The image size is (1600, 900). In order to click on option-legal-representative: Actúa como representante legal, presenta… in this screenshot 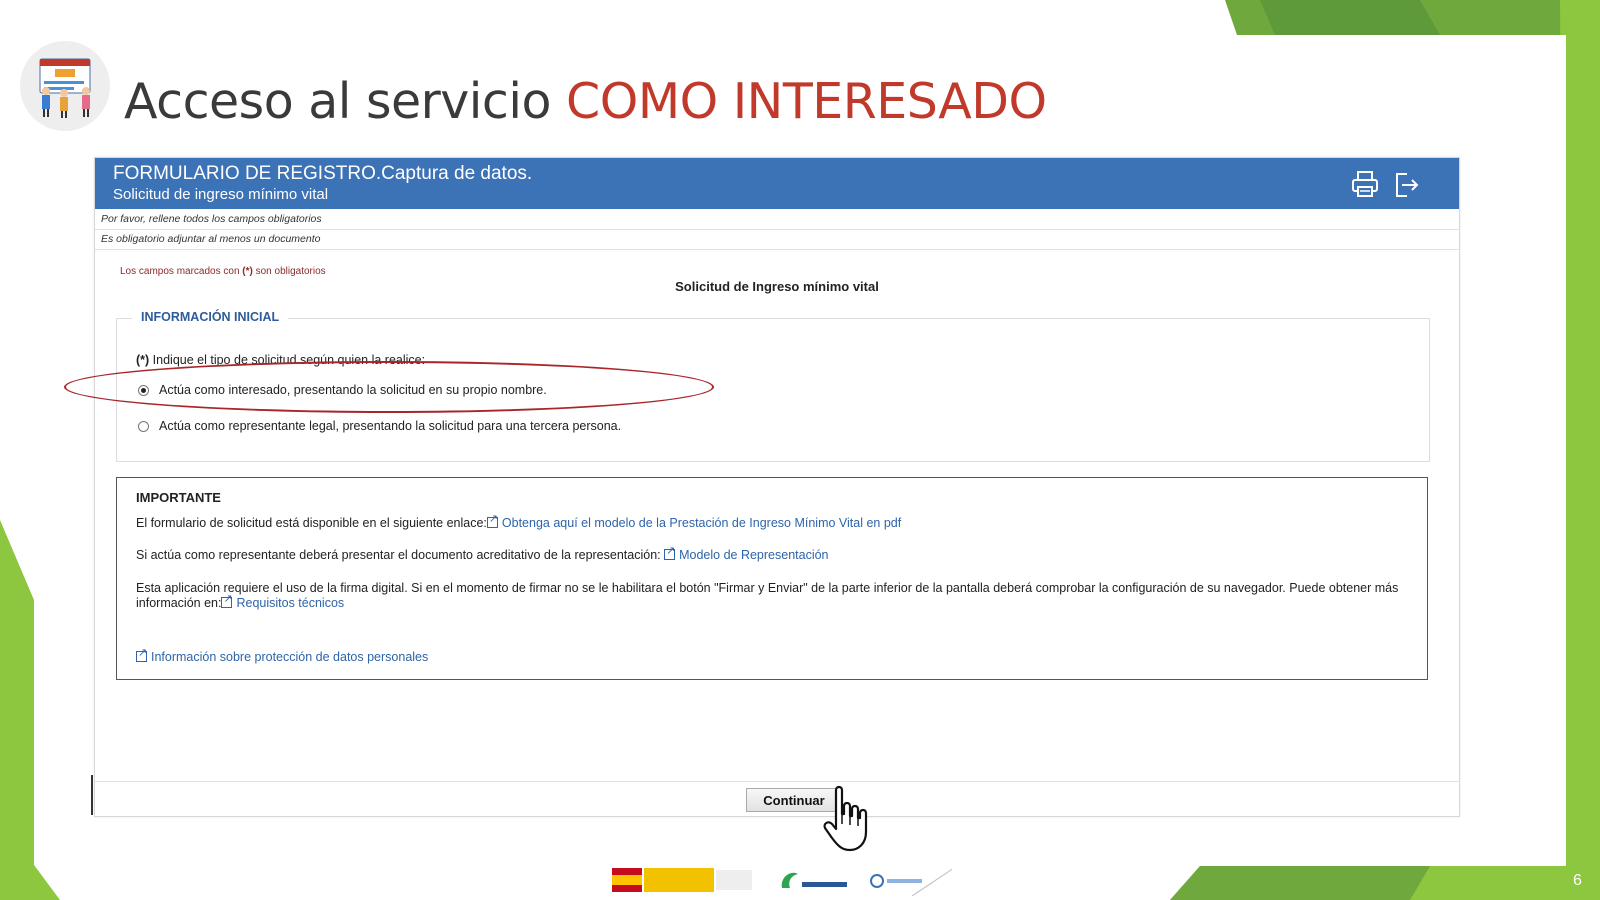, I will do `click(379, 426)`.